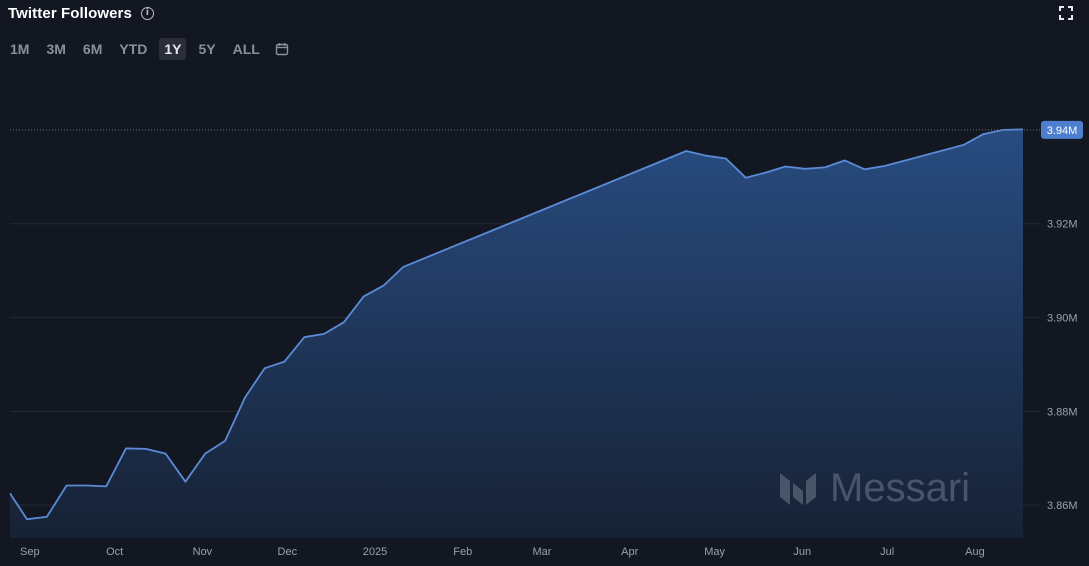 The height and width of the screenshot is (566, 1089). What do you see at coordinates (1062, 506) in the screenshot?
I see `y-tick-label: 3.86M` at bounding box center [1062, 506].